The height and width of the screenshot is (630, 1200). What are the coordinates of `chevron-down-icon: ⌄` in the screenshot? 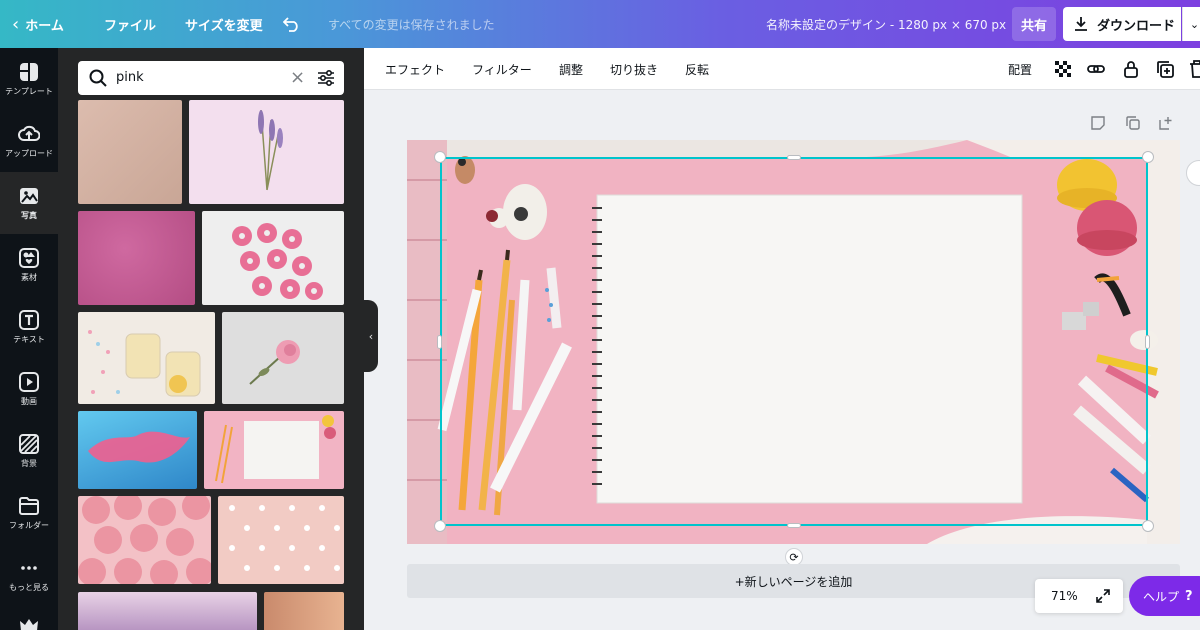 It's located at (1194, 24).